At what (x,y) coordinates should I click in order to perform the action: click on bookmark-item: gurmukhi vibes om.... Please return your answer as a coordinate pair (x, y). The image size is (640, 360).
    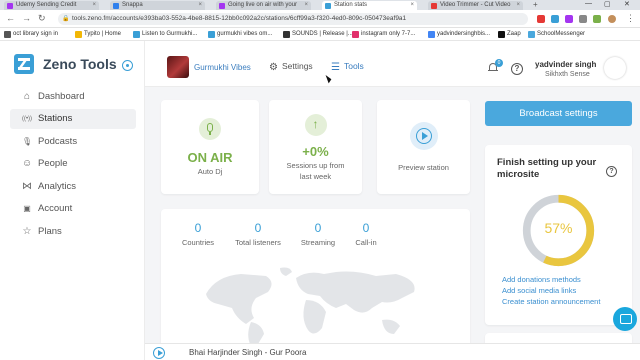
    Looking at the image, I should click on (240, 34).